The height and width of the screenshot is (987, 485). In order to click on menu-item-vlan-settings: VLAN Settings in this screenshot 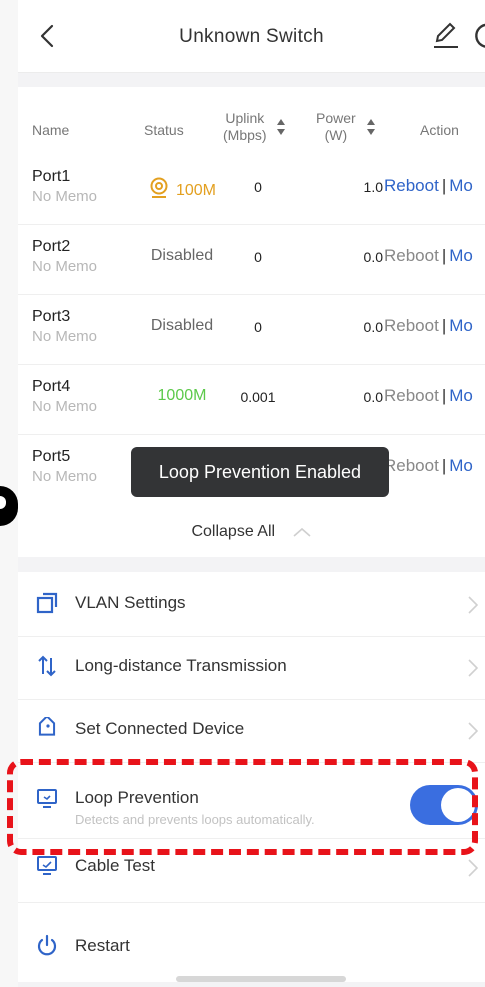, I will do `click(251, 604)`.